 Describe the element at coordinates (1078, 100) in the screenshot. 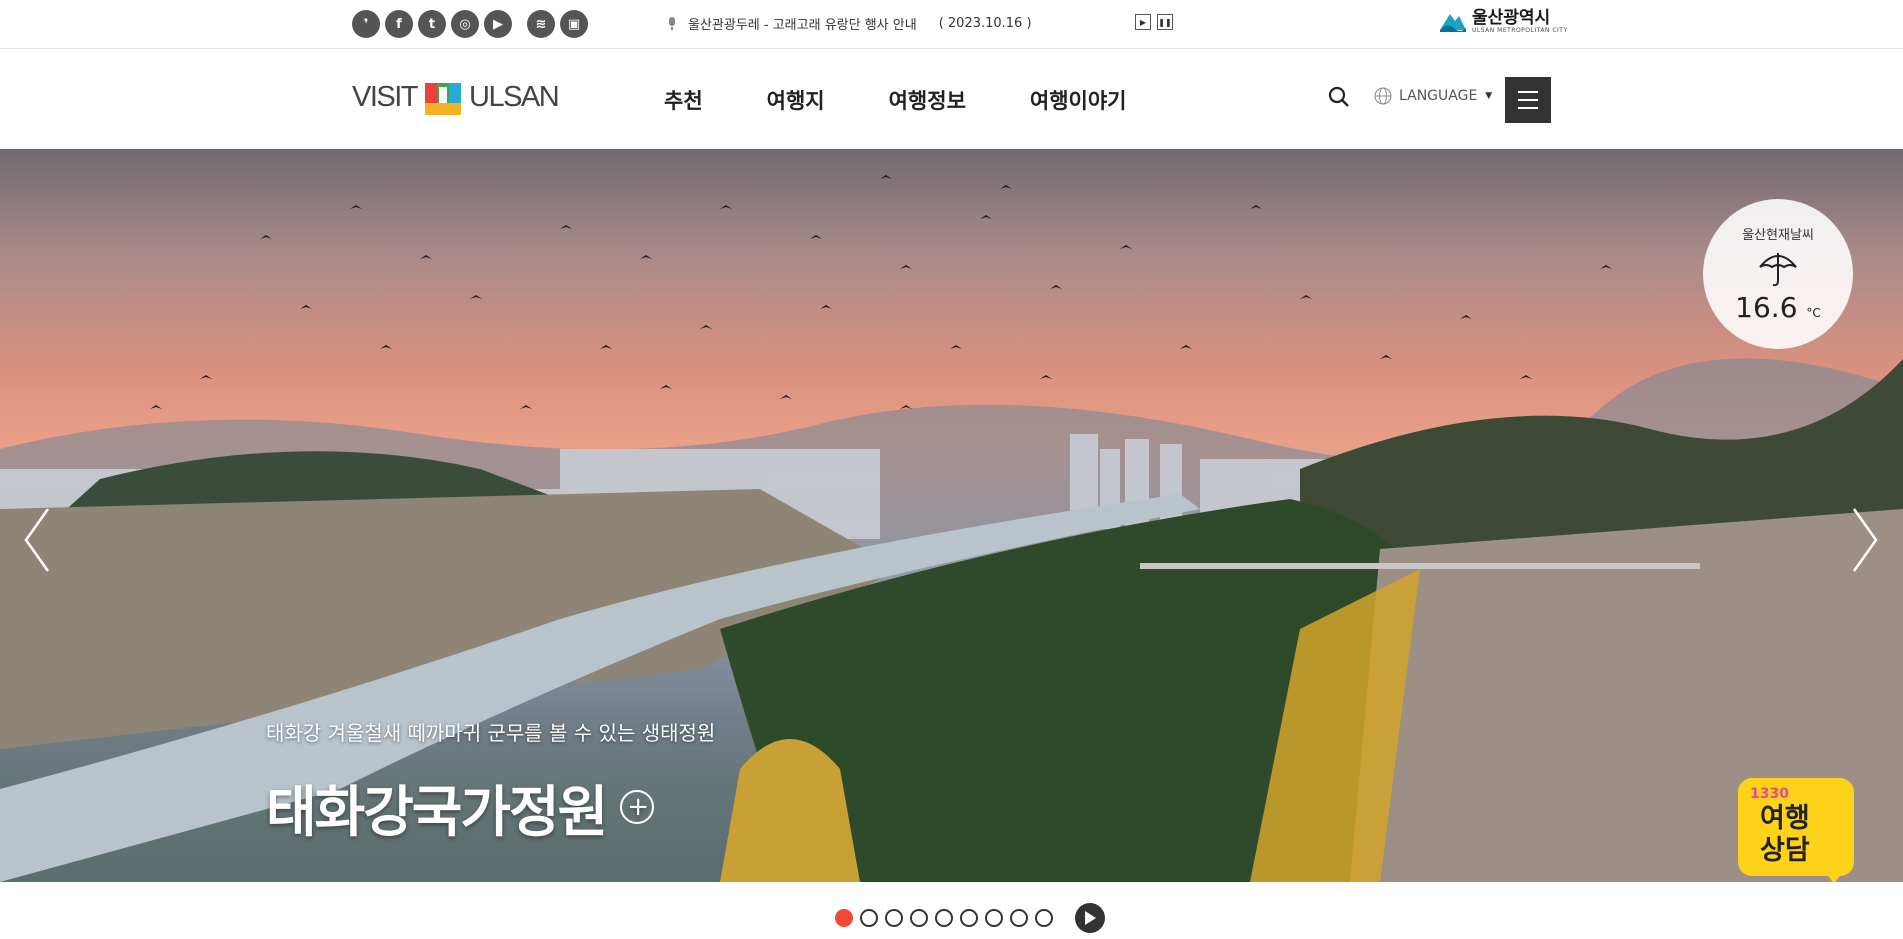

I see `nav-item-travel-stories: 여행이야기` at that location.